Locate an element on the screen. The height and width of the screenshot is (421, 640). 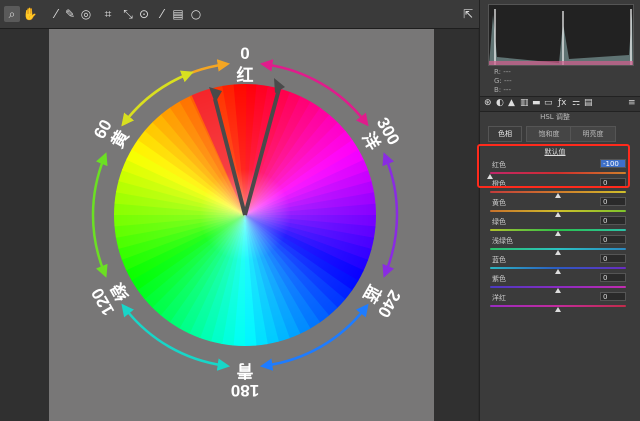
hsl-slider-row: 绿色 0 is located at coordinates (560, 226).